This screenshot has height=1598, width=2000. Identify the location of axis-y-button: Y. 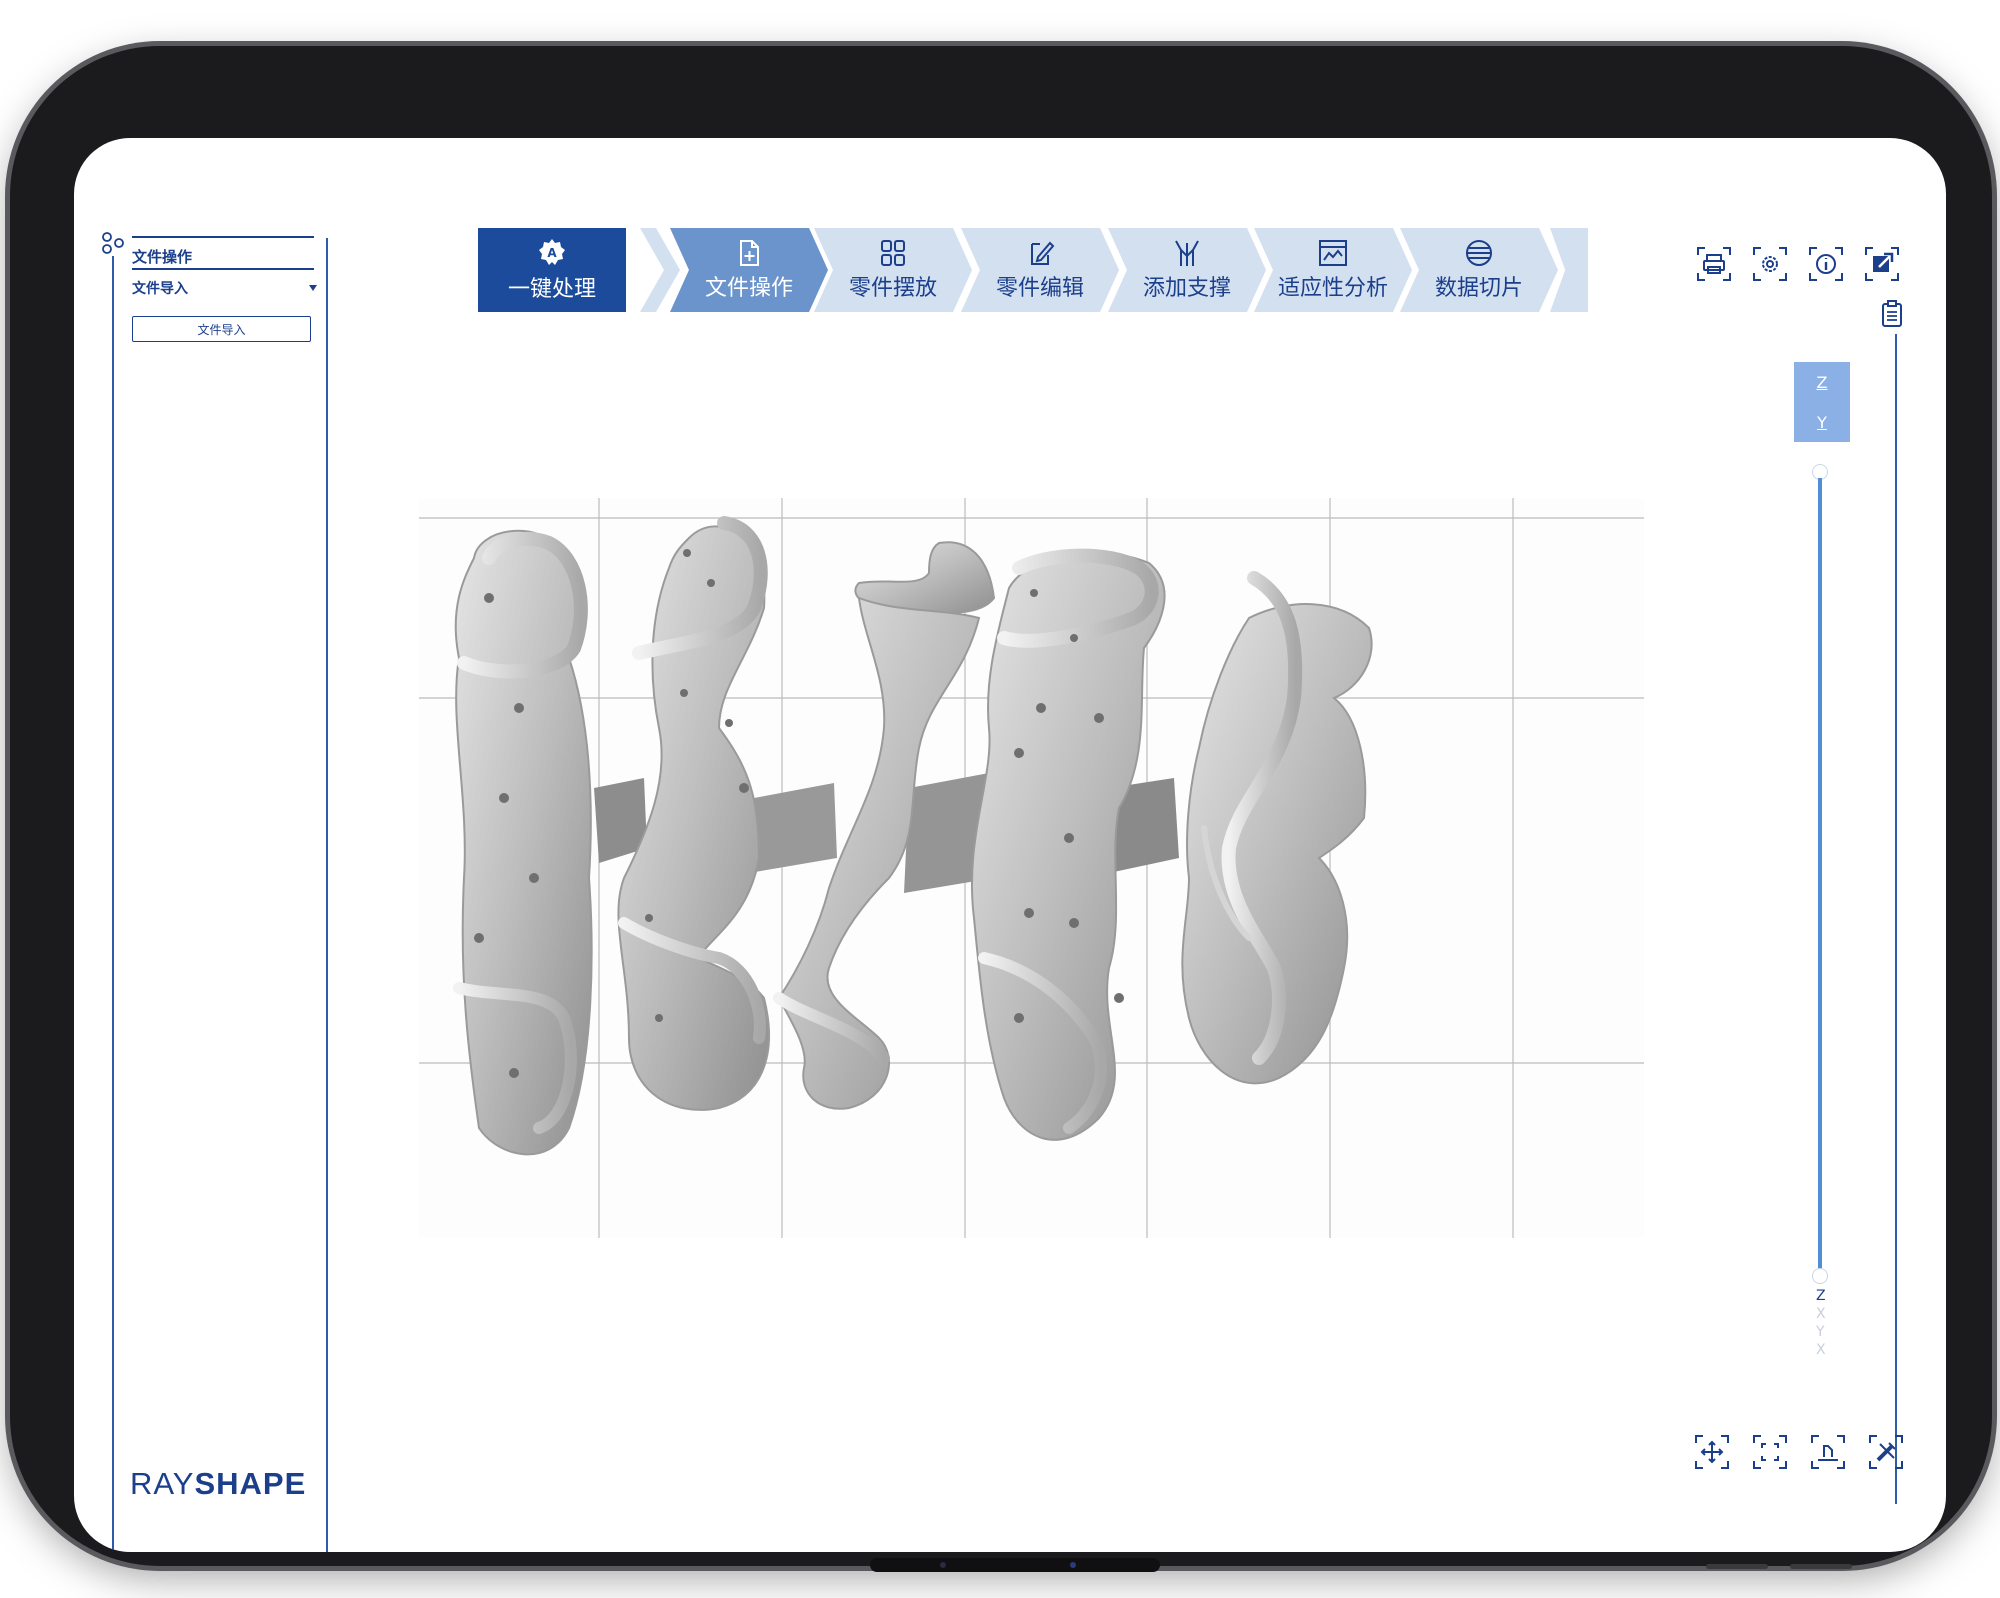
(1822, 422).